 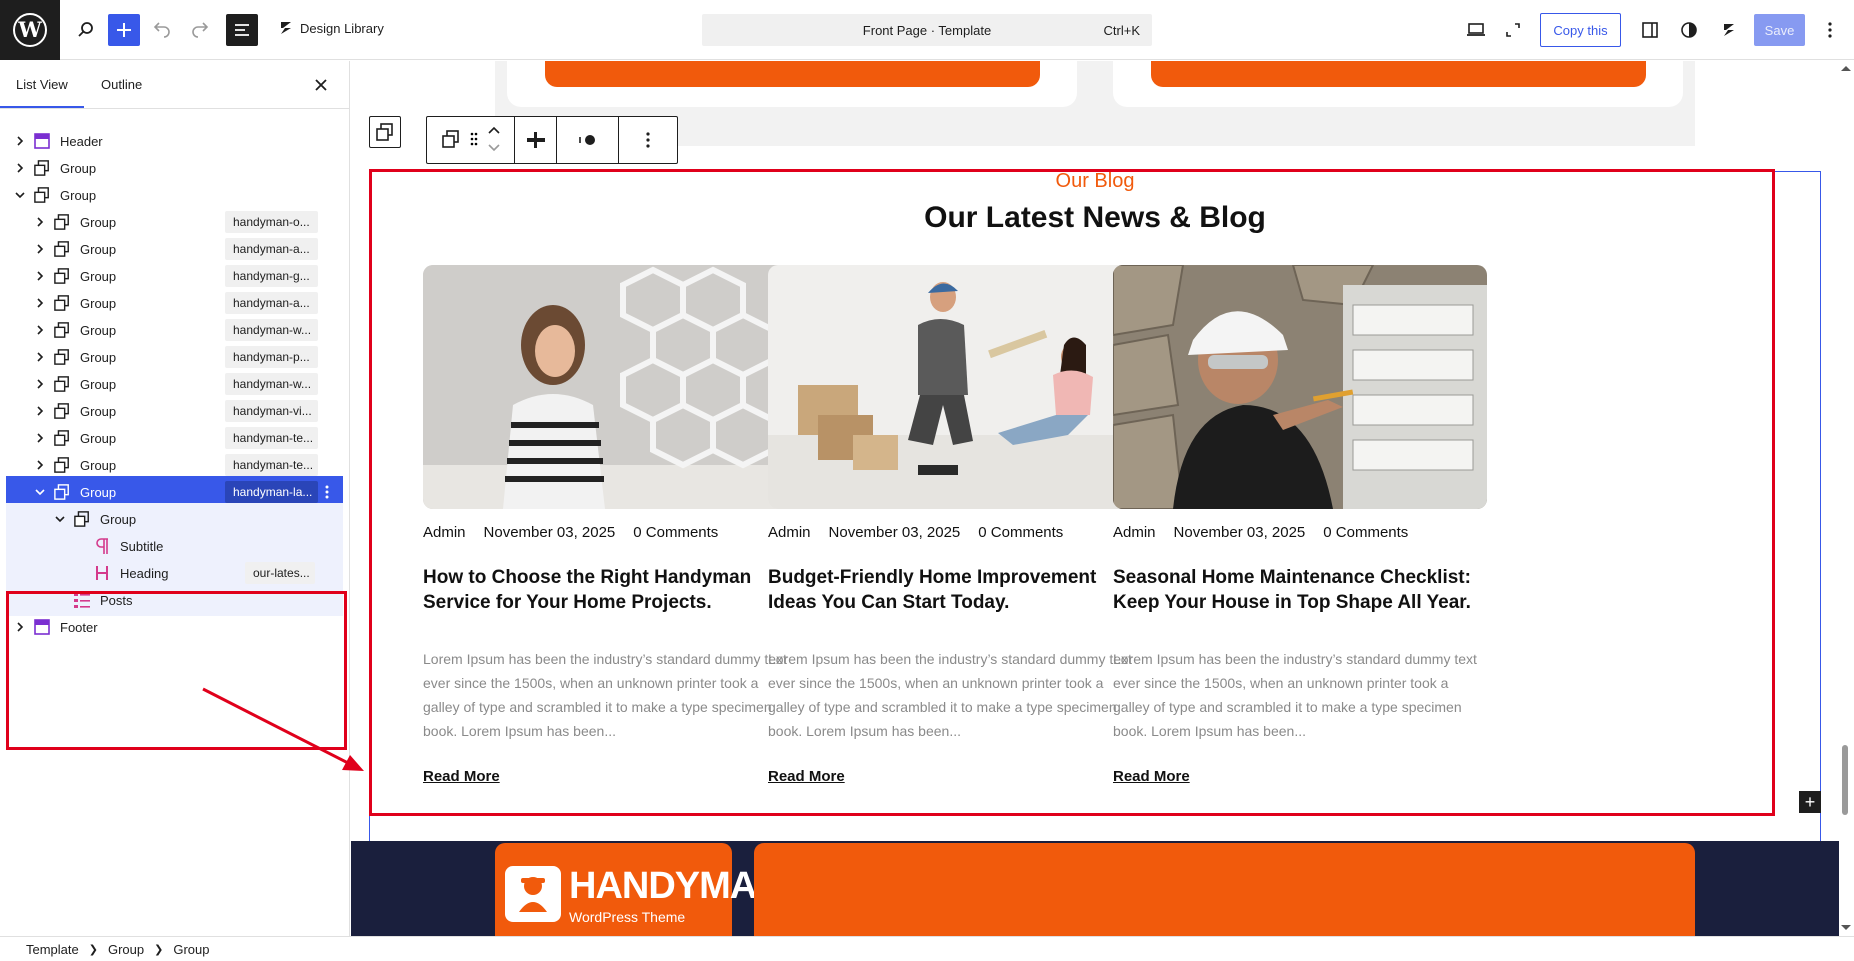 I want to click on command-palette-bar: Front Page · Template Ctrl+K, so click(x=927, y=30).